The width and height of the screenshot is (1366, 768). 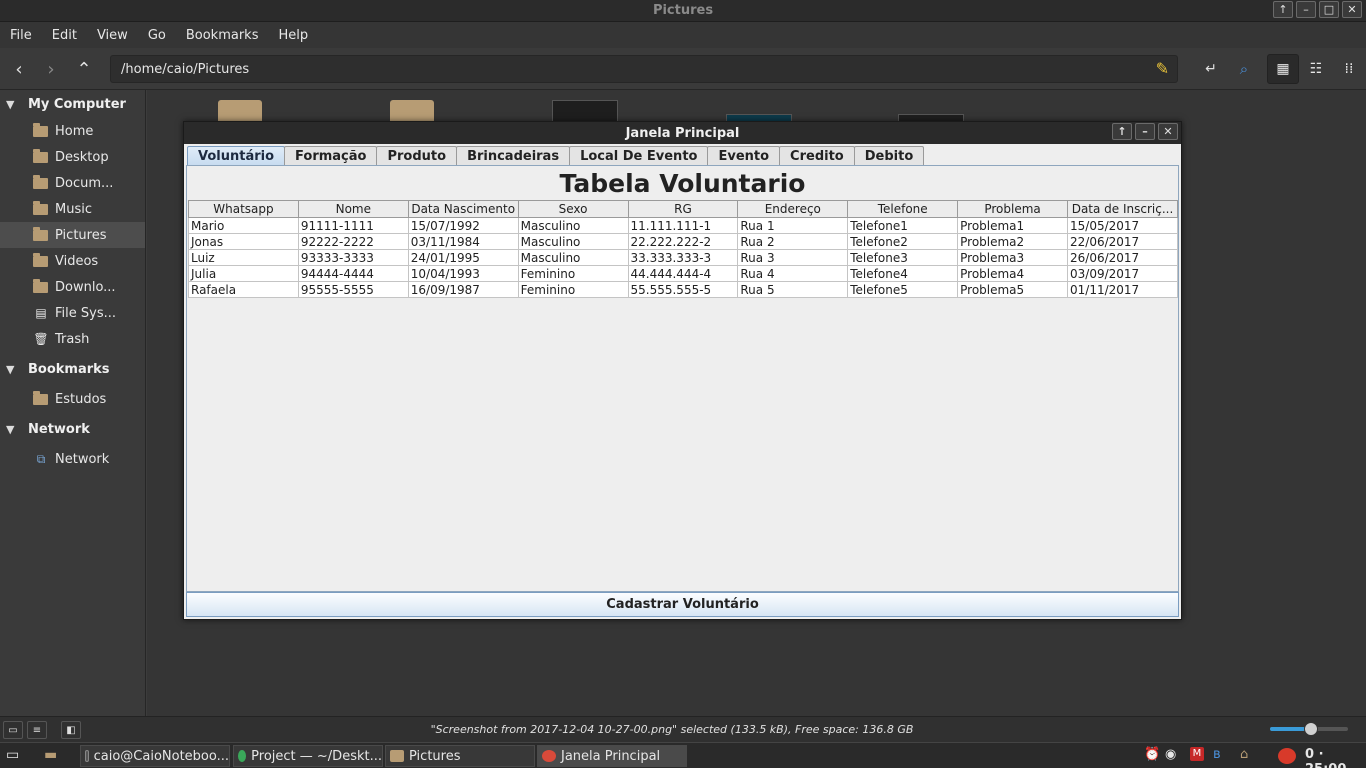 What do you see at coordinates (72, 429) in the screenshot?
I see `sidebar-section-network: ▼ Network` at bounding box center [72, 429].